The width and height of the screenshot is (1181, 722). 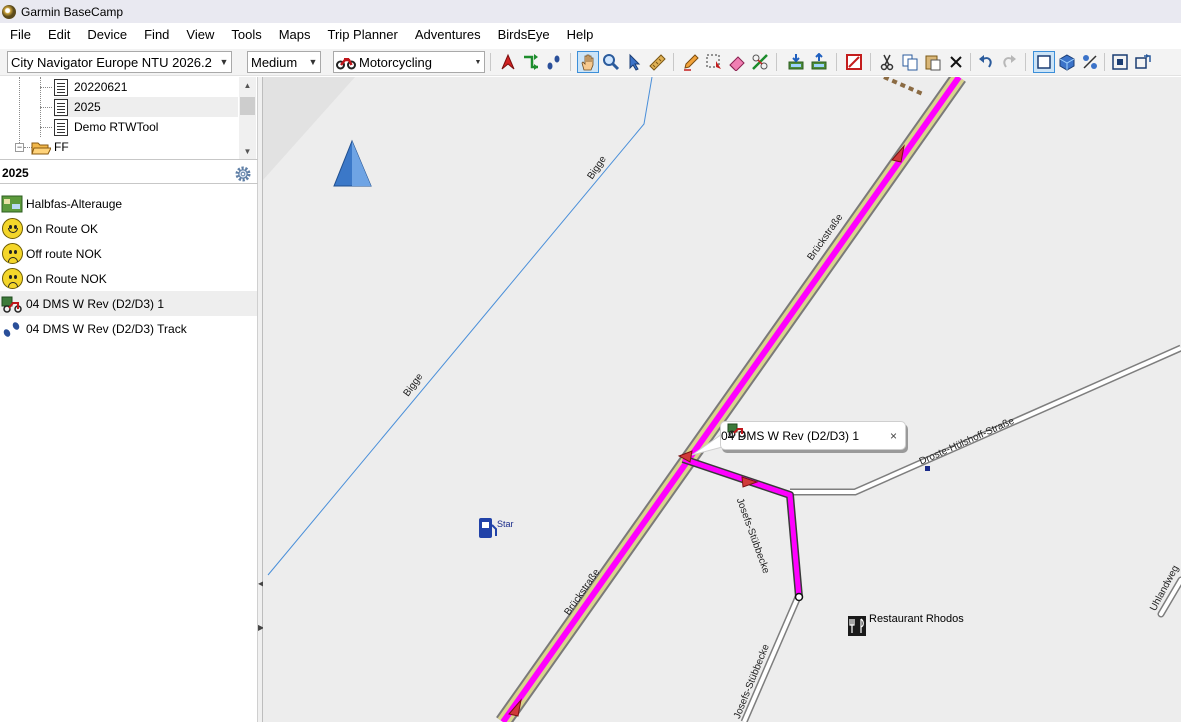 I want to click on undo-icon, so click(x=986, y=62).